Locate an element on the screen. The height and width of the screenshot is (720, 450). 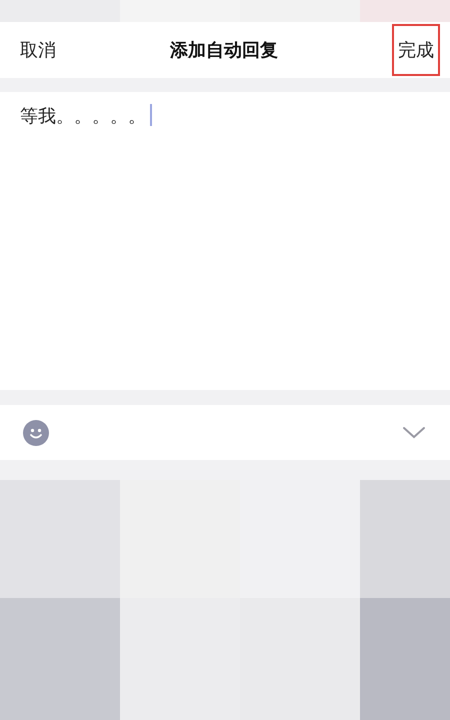
chevron-down-icon is located at coordinates (414, 433).